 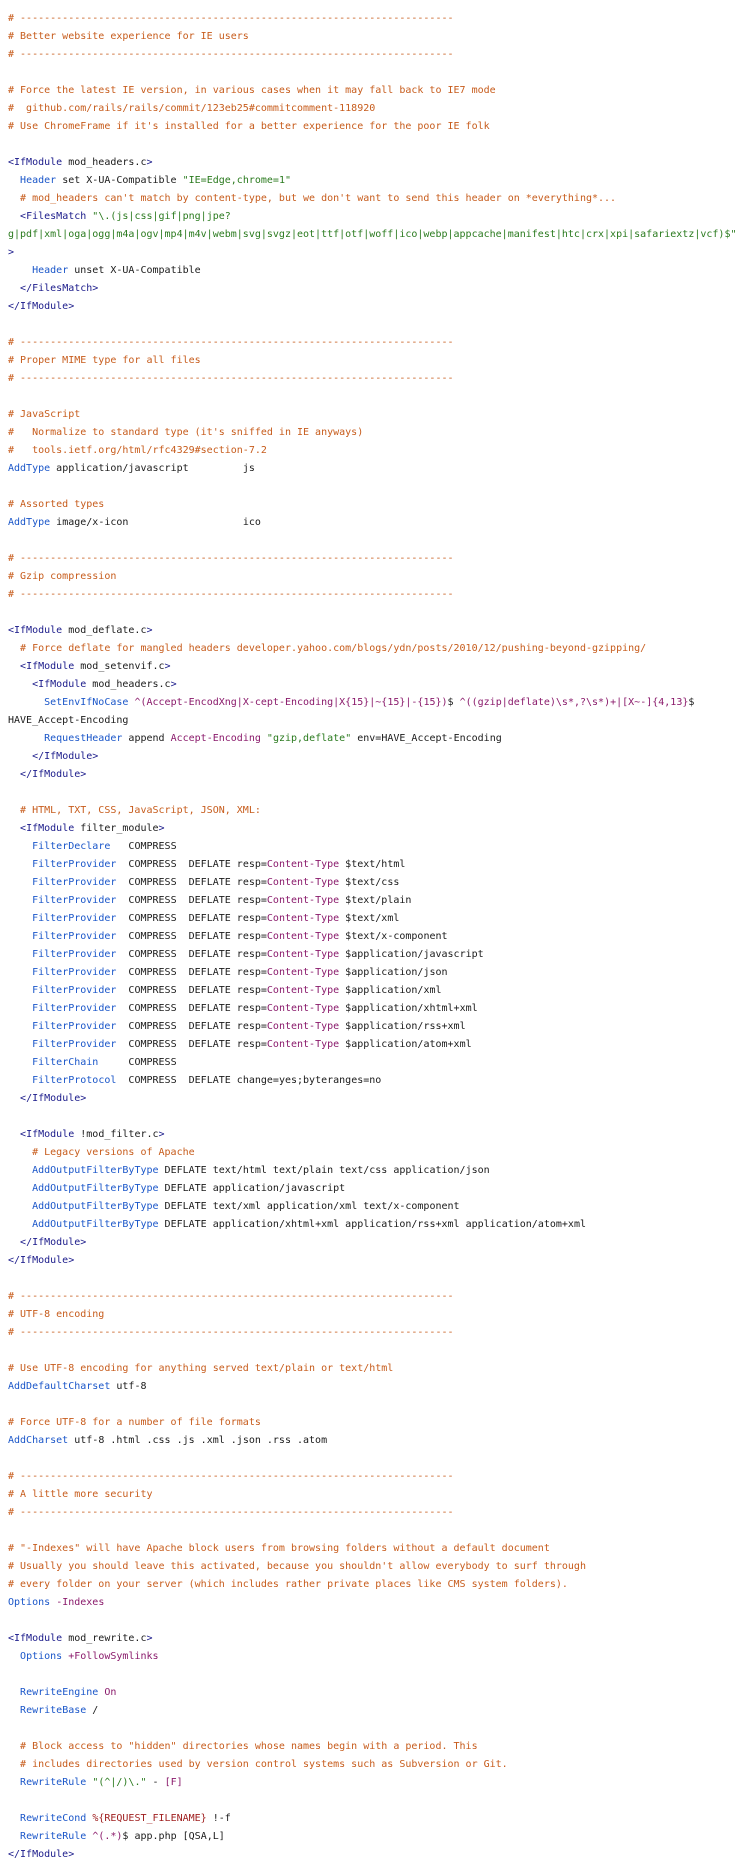 I want to click on code-line: # Legacy versions of Apache, so click(x=375, y=1153).